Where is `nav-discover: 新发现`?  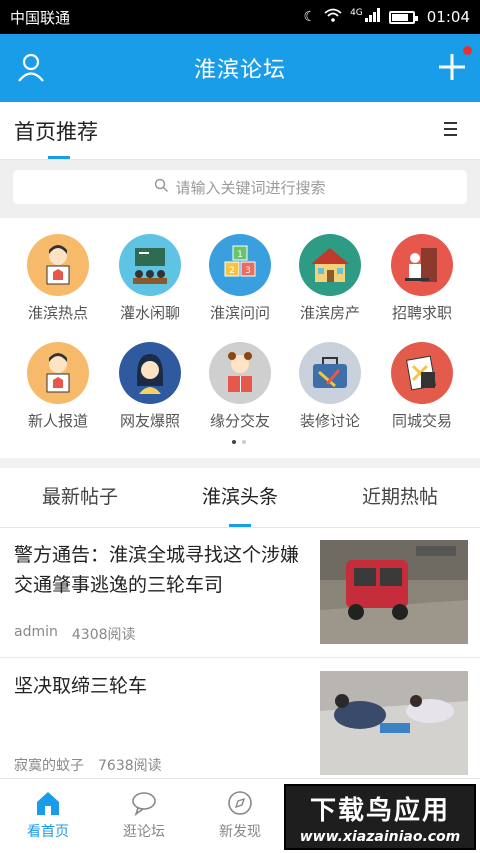 nav-discover: 新发现 is located at coordinates (240, 816).